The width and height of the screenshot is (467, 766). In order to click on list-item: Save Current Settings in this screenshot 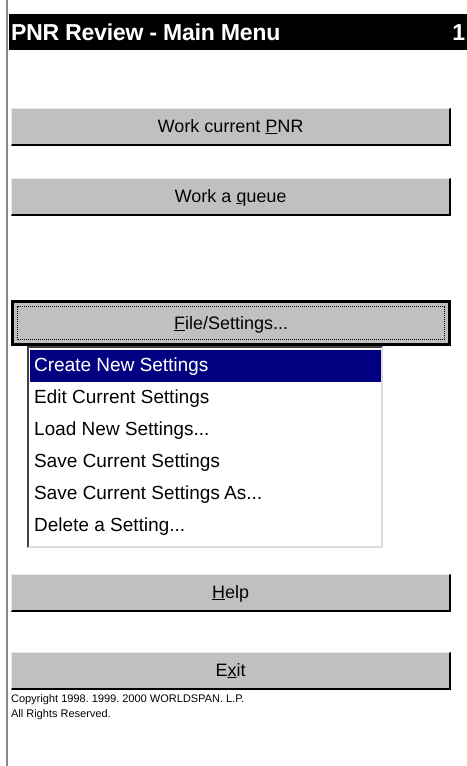, I will do `click(205, 462)`.